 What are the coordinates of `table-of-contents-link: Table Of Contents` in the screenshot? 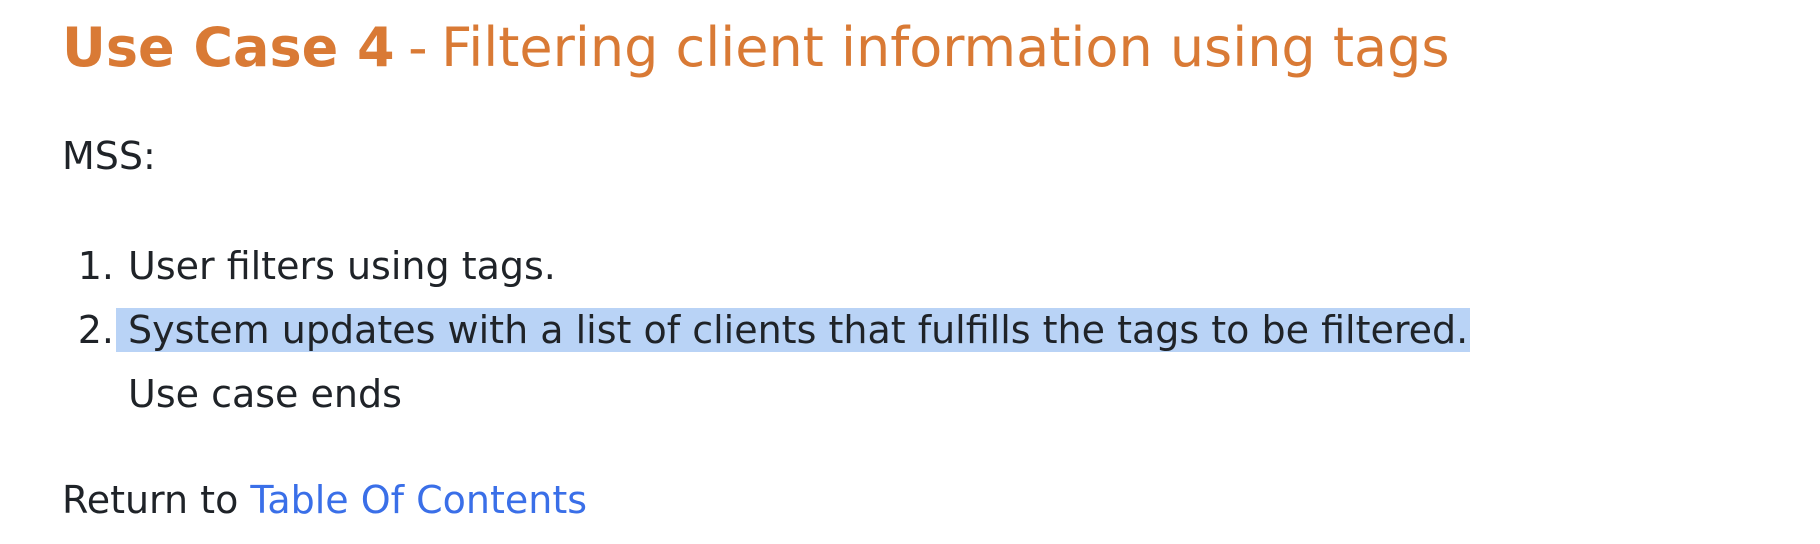 It's located at (418, 500).